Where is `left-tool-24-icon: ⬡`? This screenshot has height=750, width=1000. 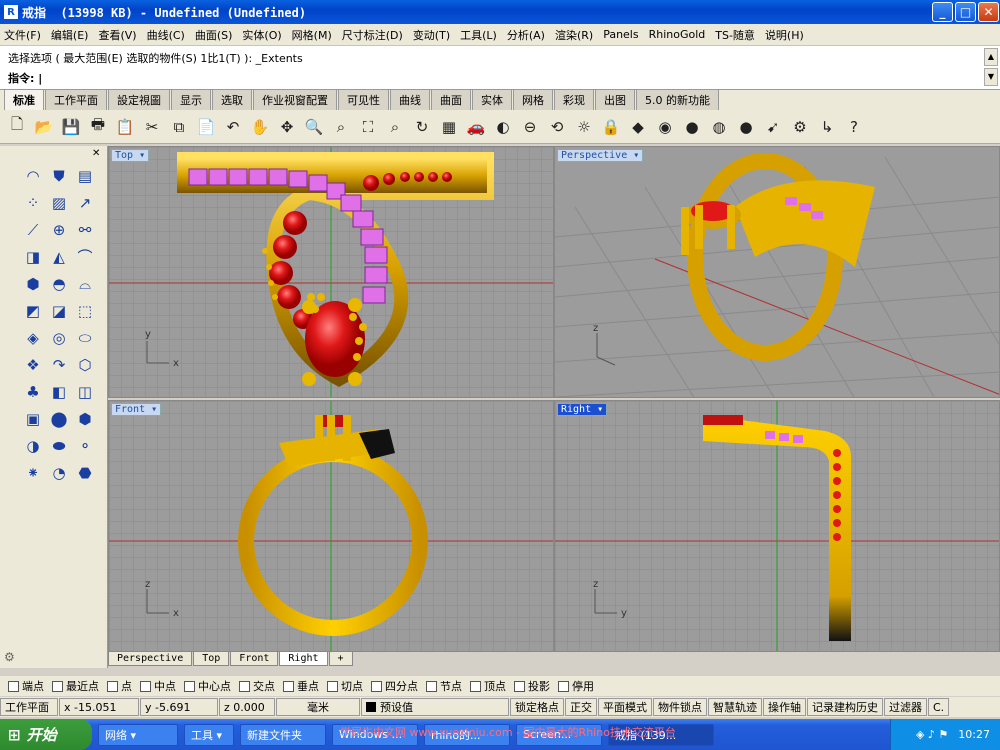
left-tool-24-icon: ⬡ is located at coordinates (85, 364).